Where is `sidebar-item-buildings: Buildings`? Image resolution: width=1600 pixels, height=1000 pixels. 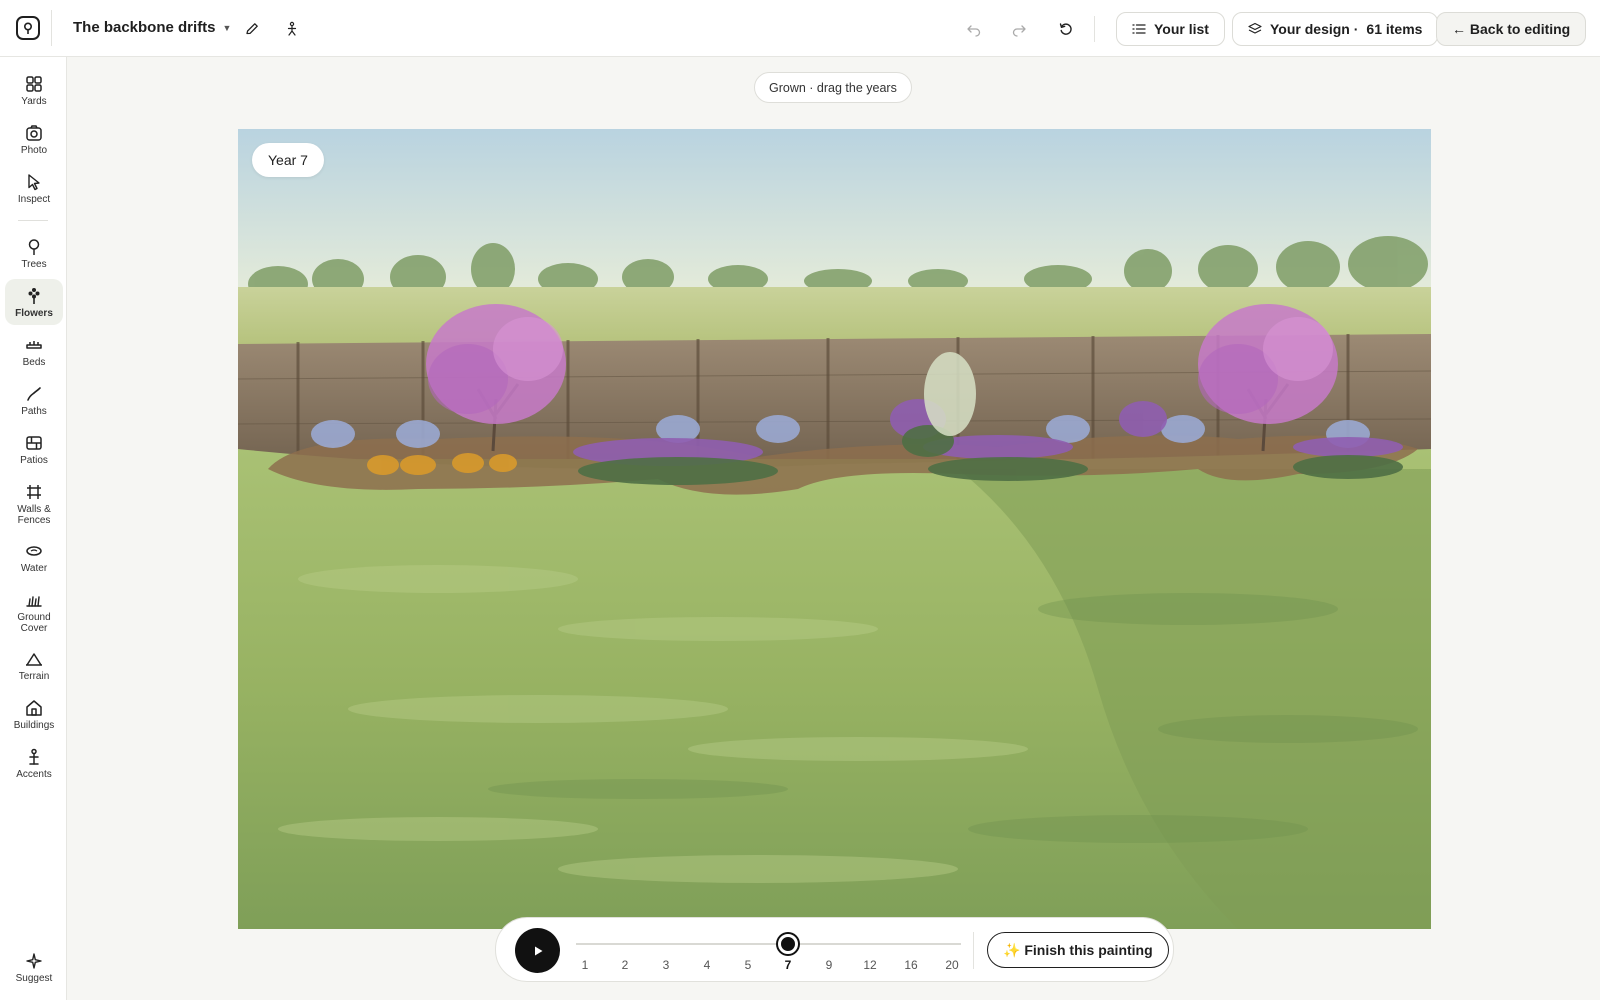
sidebar-item-buildings: Buildings is located at coordinates (34, 714).